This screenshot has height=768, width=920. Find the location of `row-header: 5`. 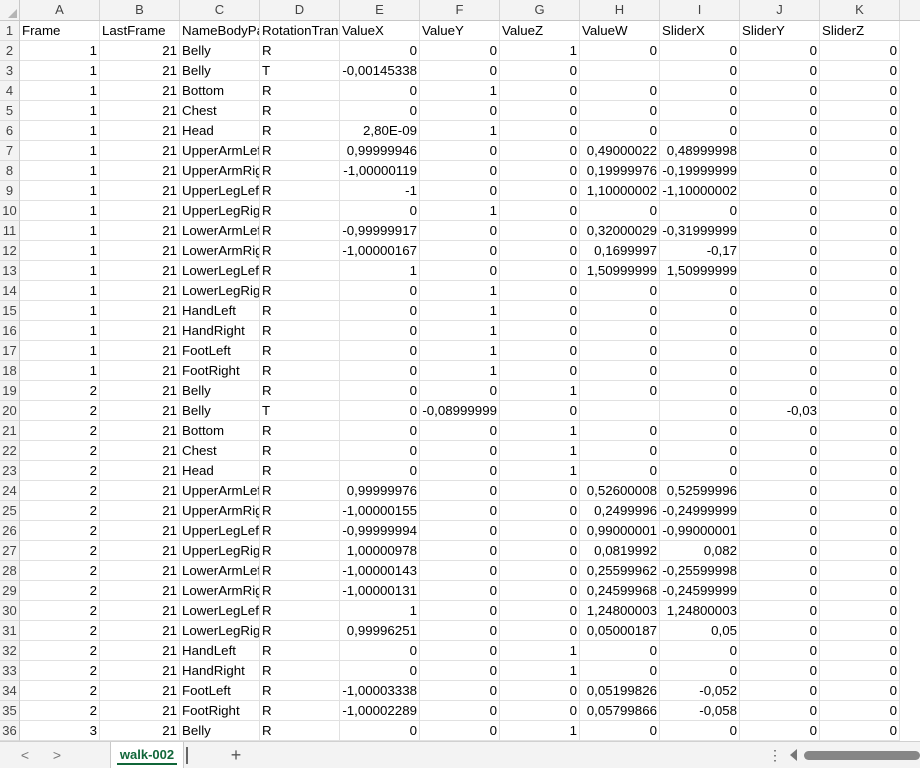

row-header: 5 is located at coordinates (10, 111).